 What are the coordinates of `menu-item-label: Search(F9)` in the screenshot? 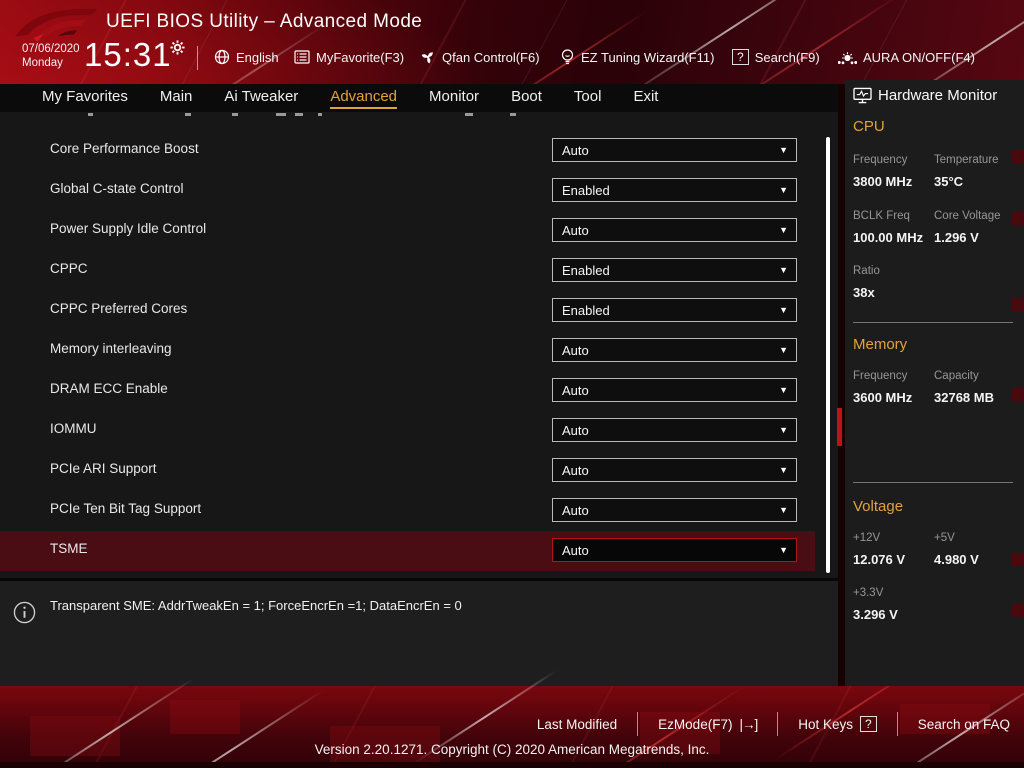 It's located at (787, 57).